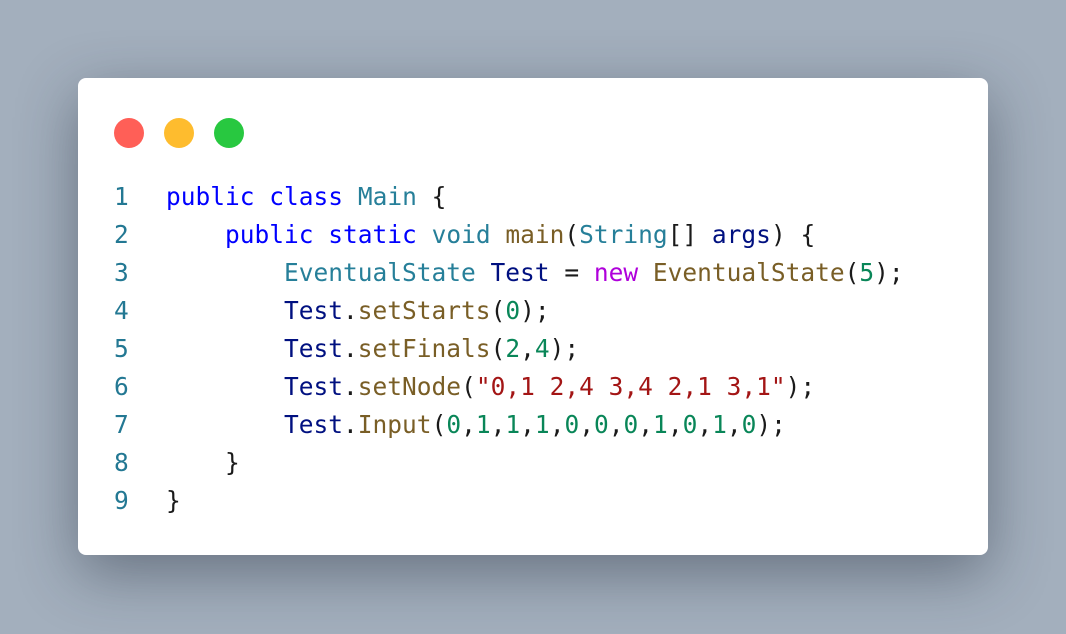 The height and width of the screenshot is (634, 1066). Describe the element at coordinates (179, 133) in the screenshot. I see `minimize-dot-icon` at that location.